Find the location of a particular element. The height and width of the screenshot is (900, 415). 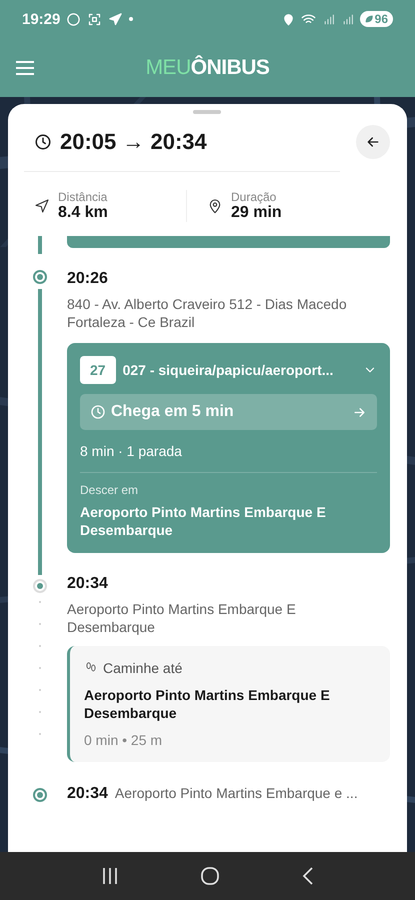

back-button is located at coordinates (373, 142).